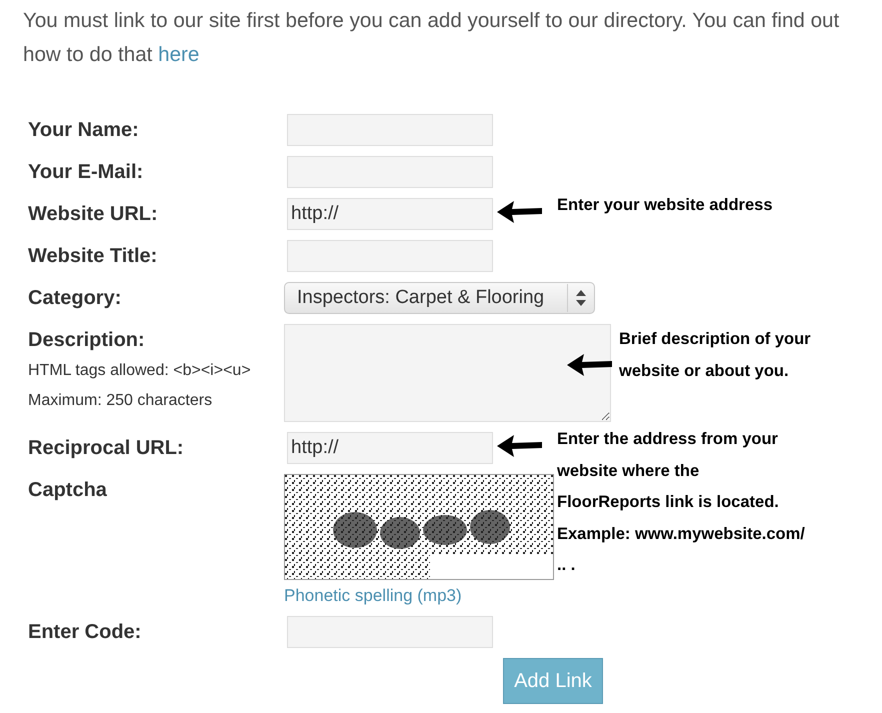 The image size is (882, 713). Describe the element at coordinates (86, 172) in the screenshot. I see `field-label: Your E-Mail:` at that location.